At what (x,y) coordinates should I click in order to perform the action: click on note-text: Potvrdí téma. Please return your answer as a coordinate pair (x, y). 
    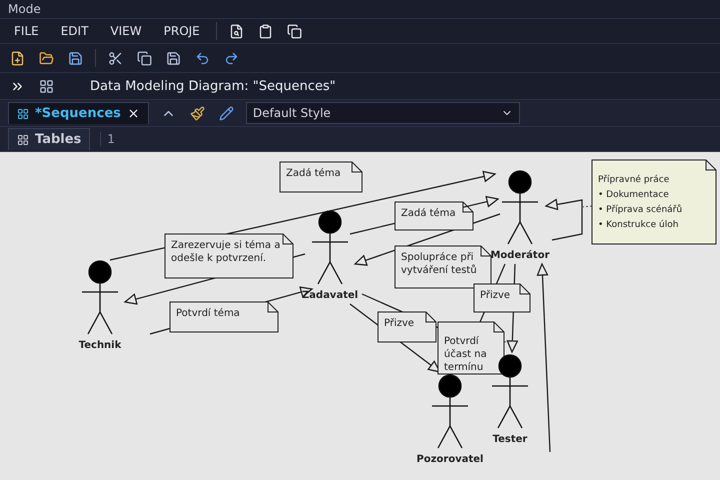
    Looking at the image, I should click on (208, 313).